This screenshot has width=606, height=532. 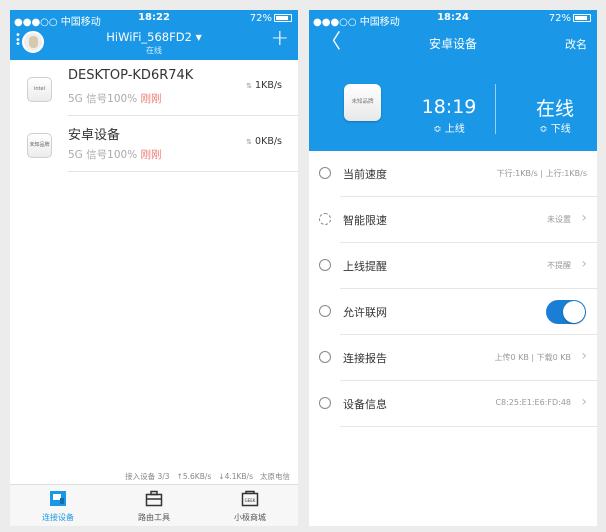 I want to click on network-summary: 接入设备 3/3 ↑5.6KB/s ↓4.1KB/s 太原电信, so click(x=154, y=476).